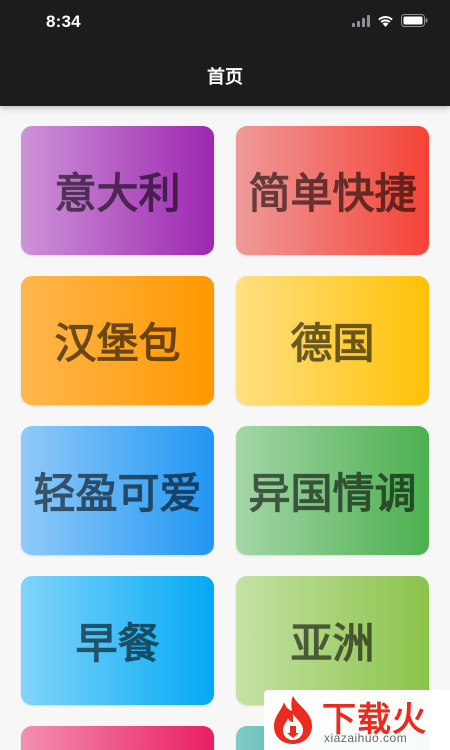 The width and height of the screenshot is (450, 750). What do you see at coordinates (63, 21) in the screenshot?
I see `status-time: 8:34` at bounding box center [63, 21].